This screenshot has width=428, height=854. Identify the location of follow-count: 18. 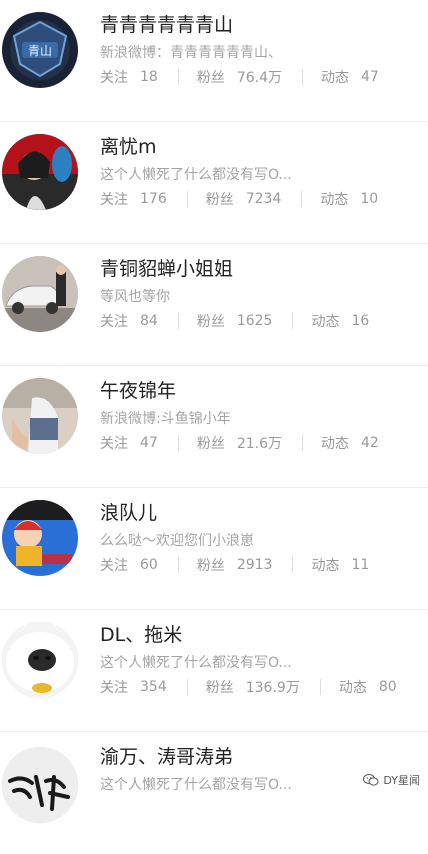
(149, 77).